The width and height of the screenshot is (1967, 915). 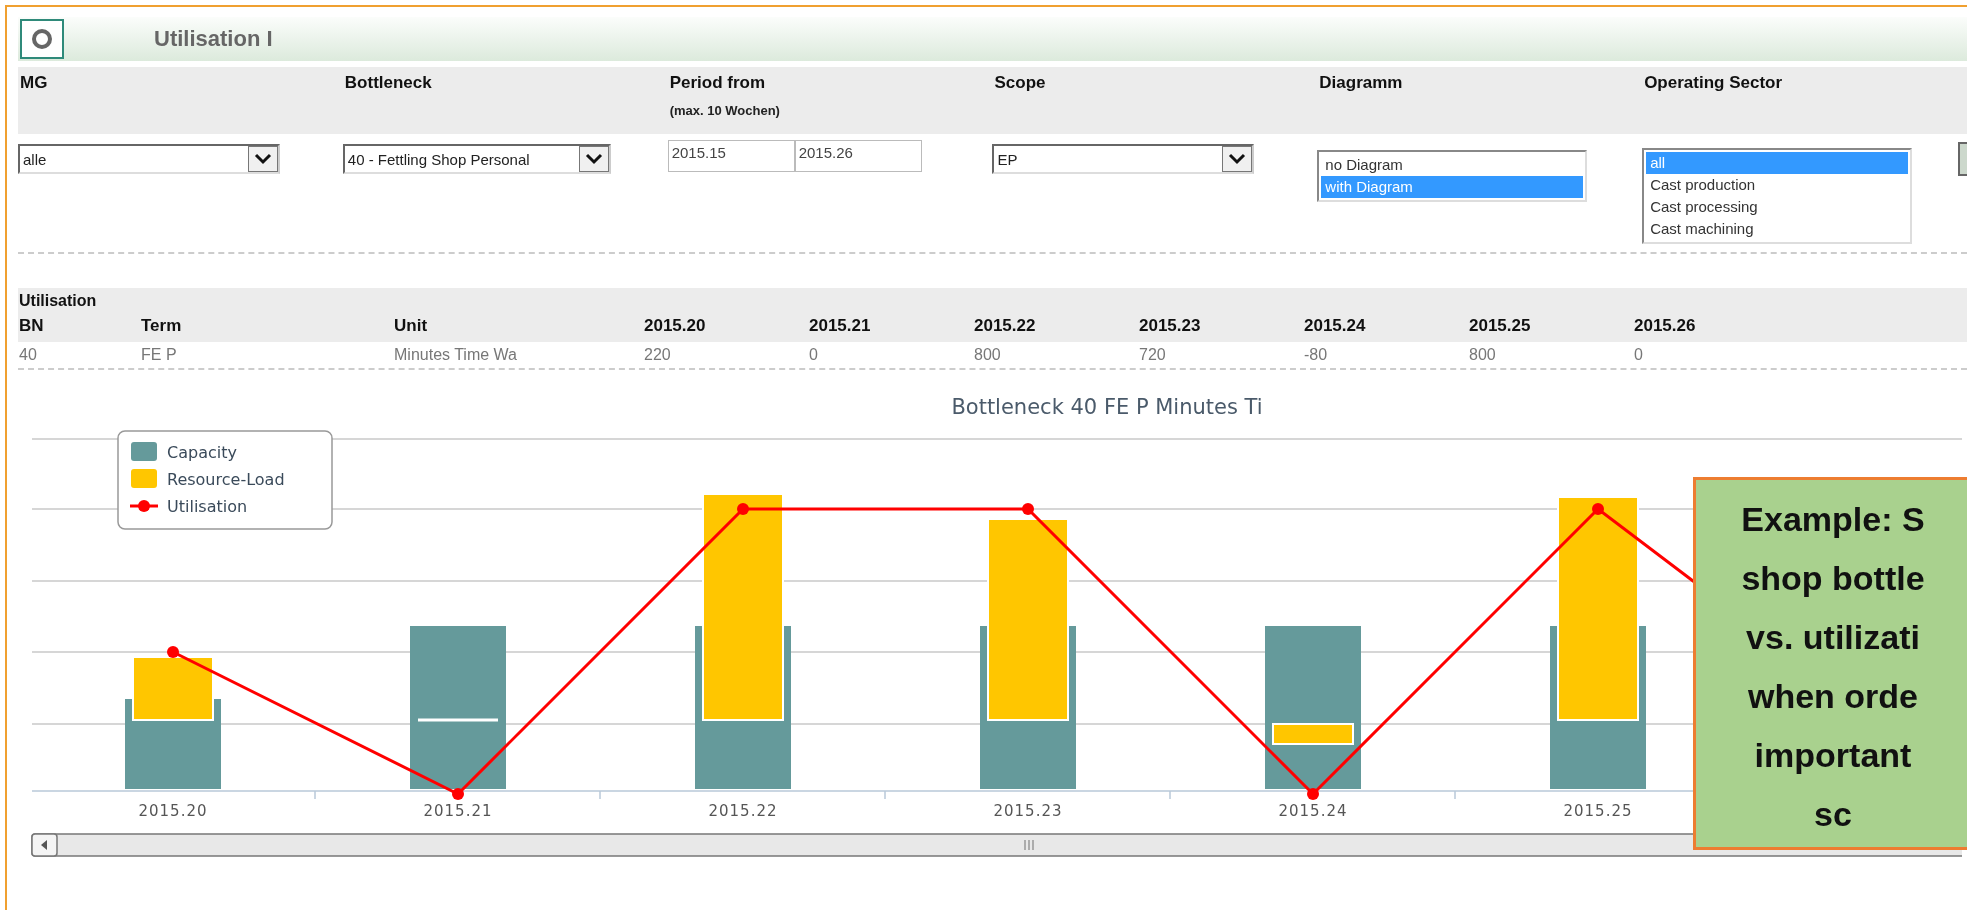 I want to click on table-cell-text: 40, so click(x=28, y=355).